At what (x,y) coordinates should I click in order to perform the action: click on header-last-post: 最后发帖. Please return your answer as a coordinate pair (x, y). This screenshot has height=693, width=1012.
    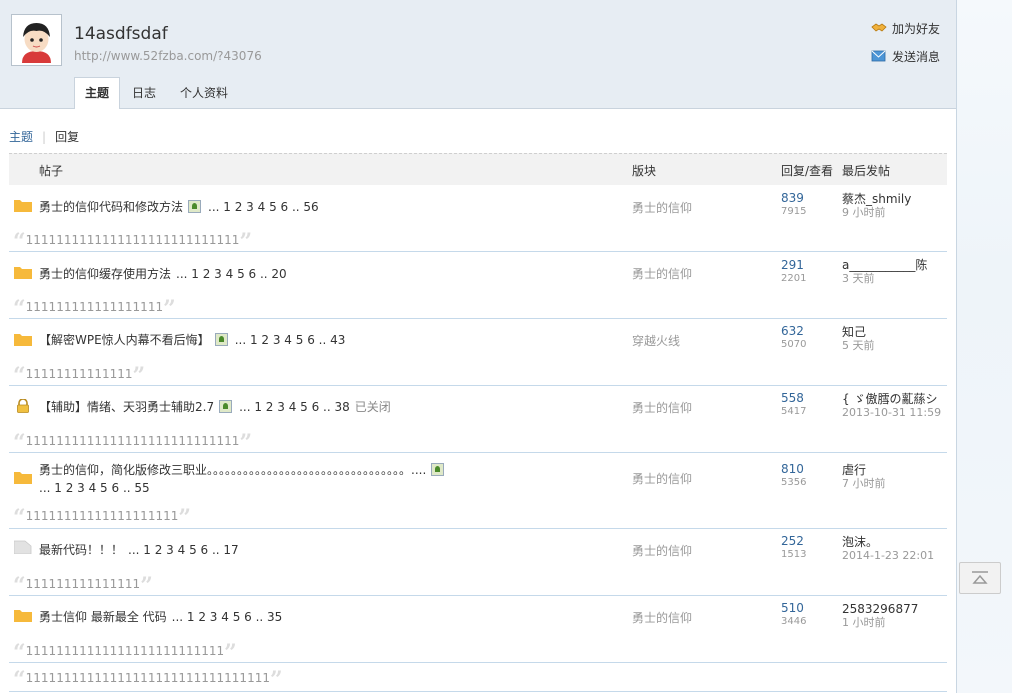
    Looking at the image, I should click on (866, 171).